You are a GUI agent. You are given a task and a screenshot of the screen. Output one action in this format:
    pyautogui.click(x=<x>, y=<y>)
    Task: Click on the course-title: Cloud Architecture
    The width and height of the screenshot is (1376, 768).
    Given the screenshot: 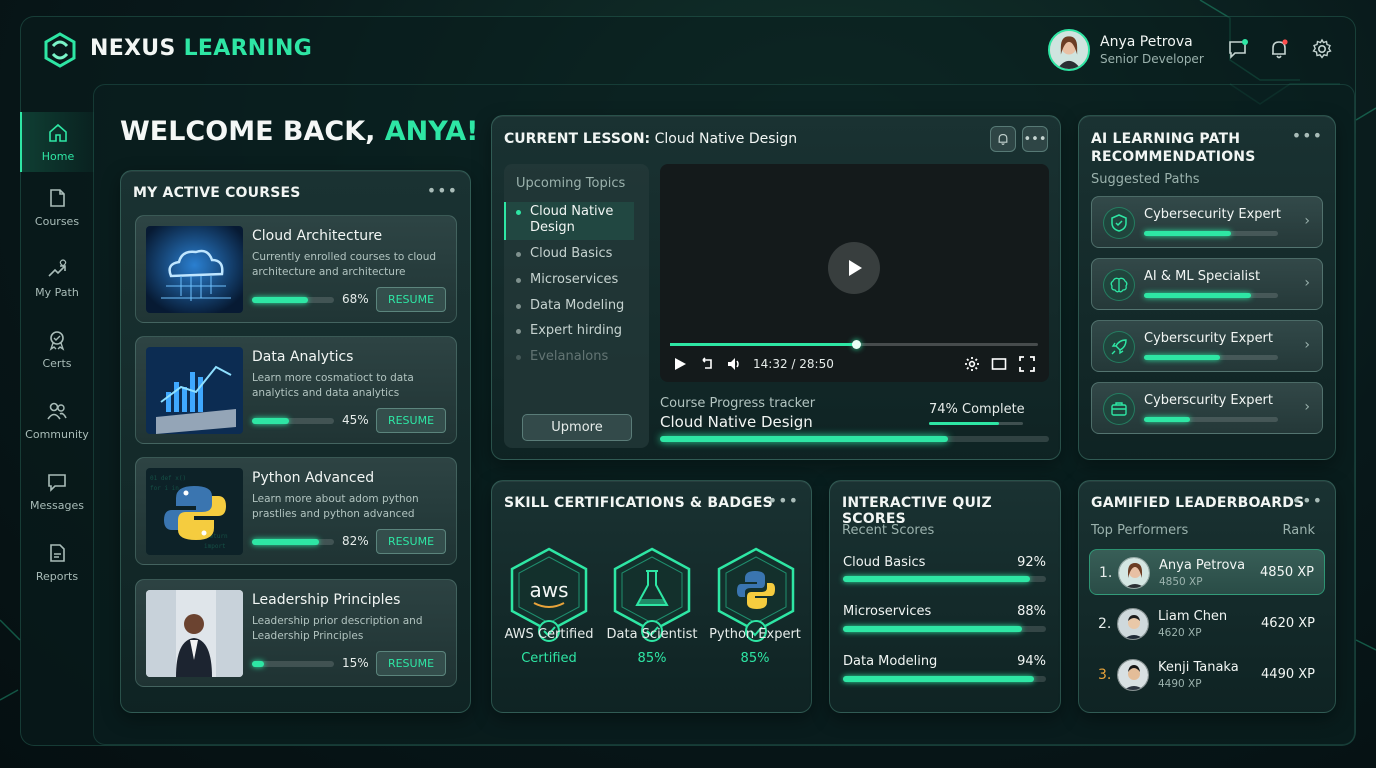 What is the action you would take?
    pyautogui.click(x=317, y=236)
    